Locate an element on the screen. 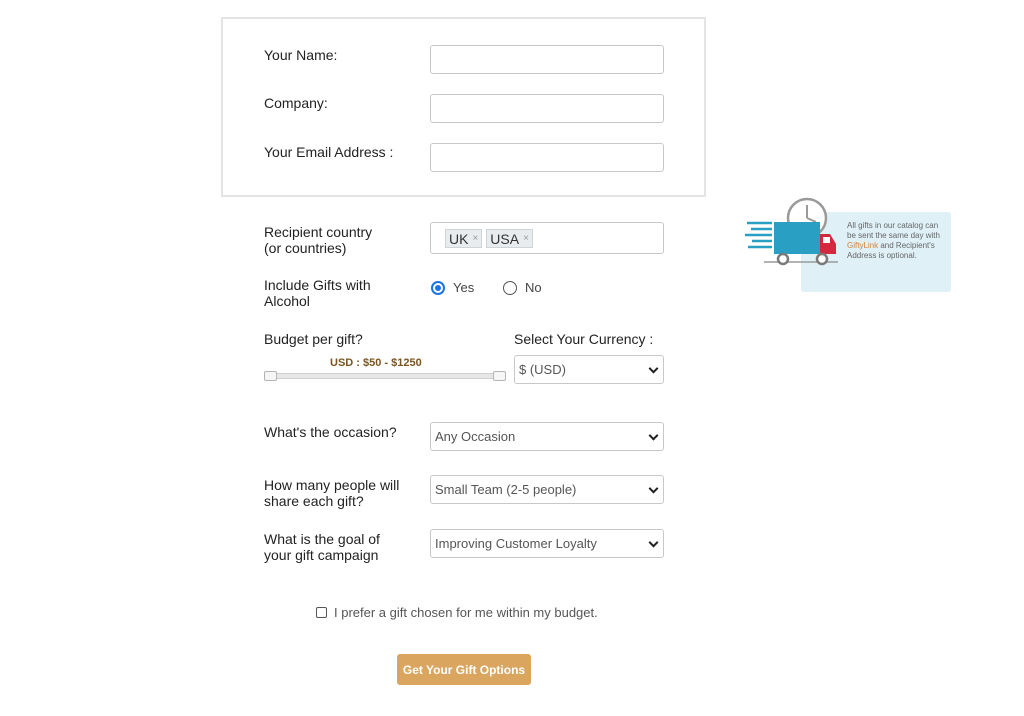 The width and height of the screenshot is (1024, 716). occasion-select: Any Occasion is located at coordinates (547, 436).